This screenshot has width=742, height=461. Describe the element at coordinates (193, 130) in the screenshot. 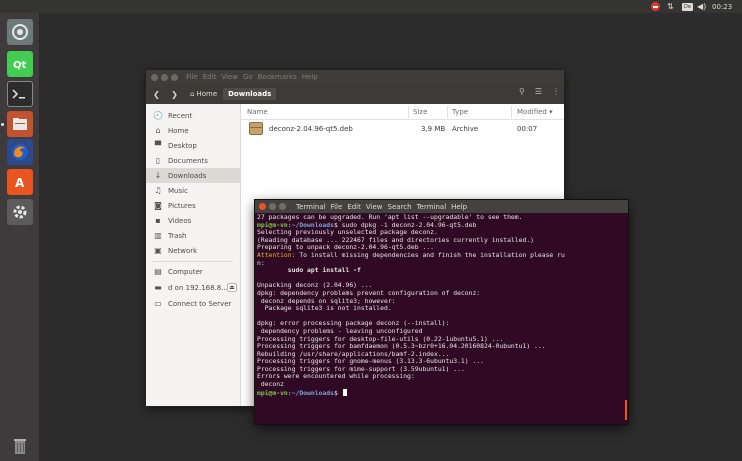

I see `sidebar-item-home: ⌂ Home` at that location.